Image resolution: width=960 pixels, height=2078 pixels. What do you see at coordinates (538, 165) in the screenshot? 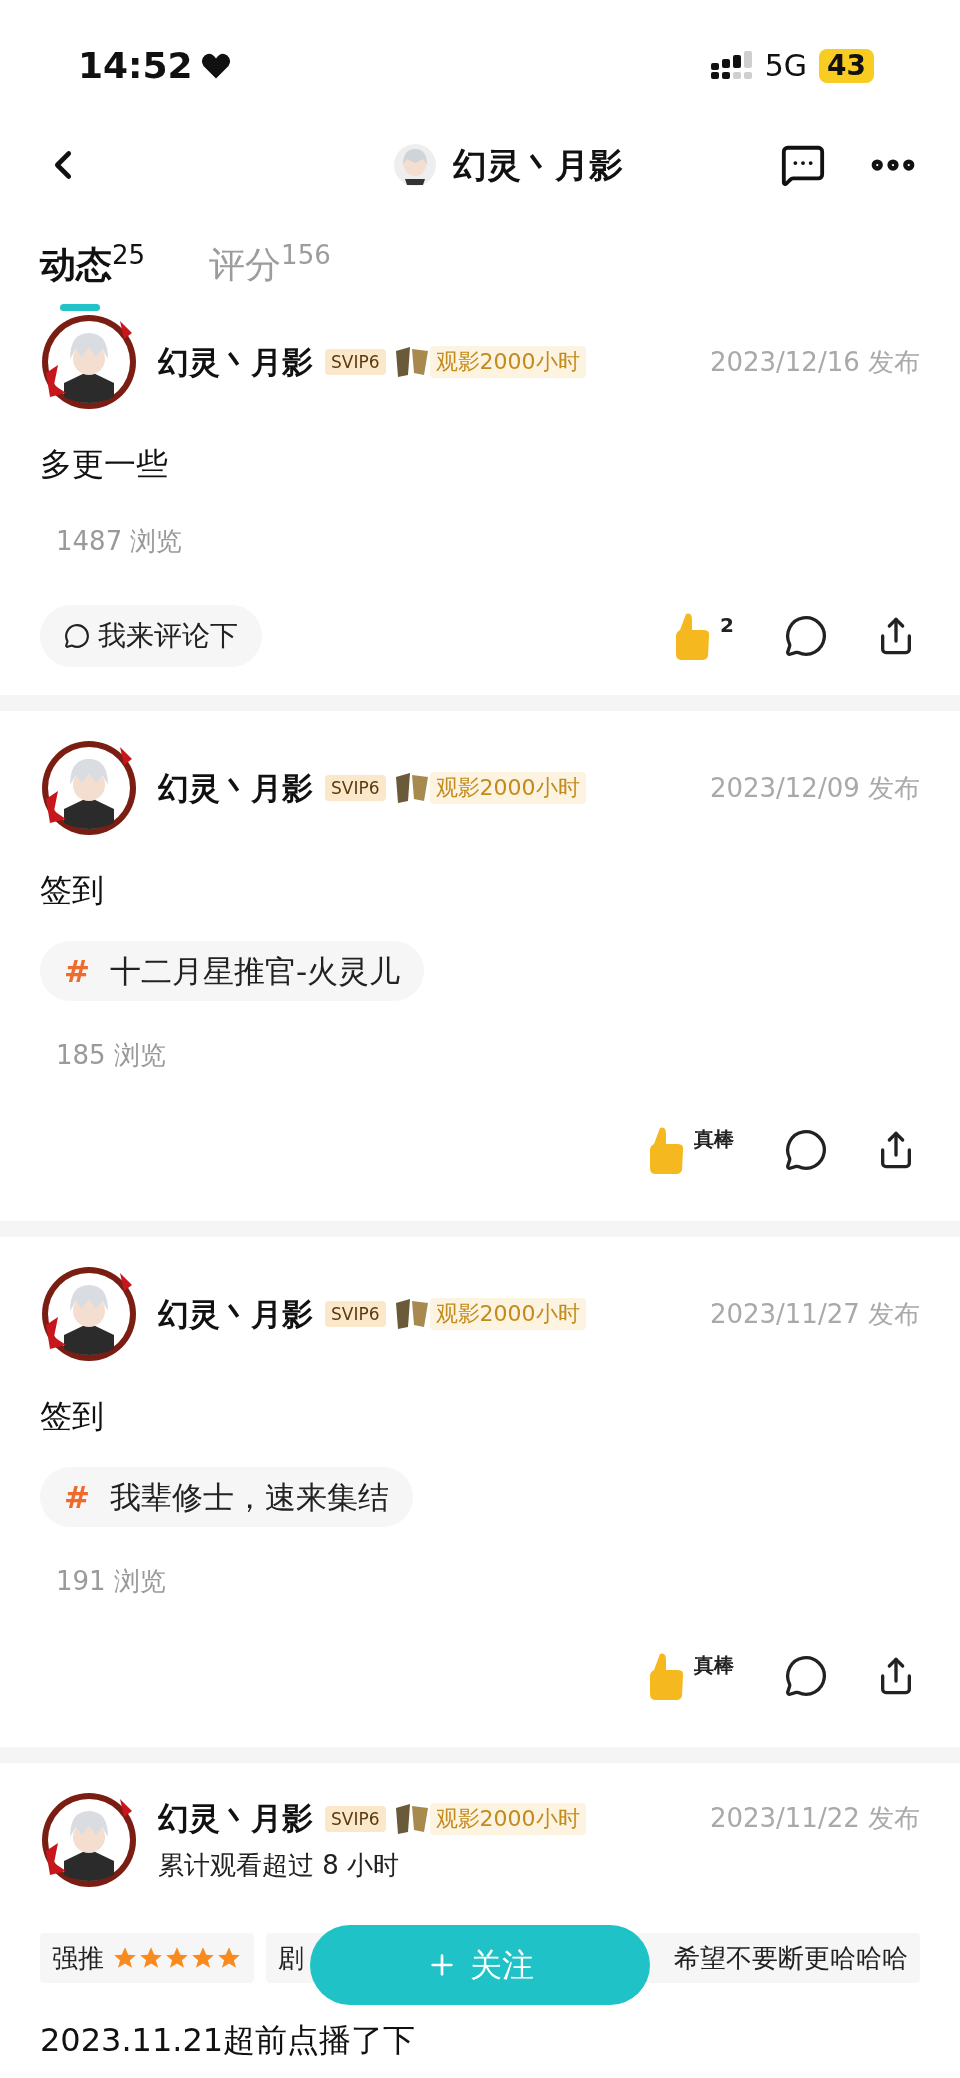
I see `profile-title: 幻灵丶月影` at bounding box center [538, 165].